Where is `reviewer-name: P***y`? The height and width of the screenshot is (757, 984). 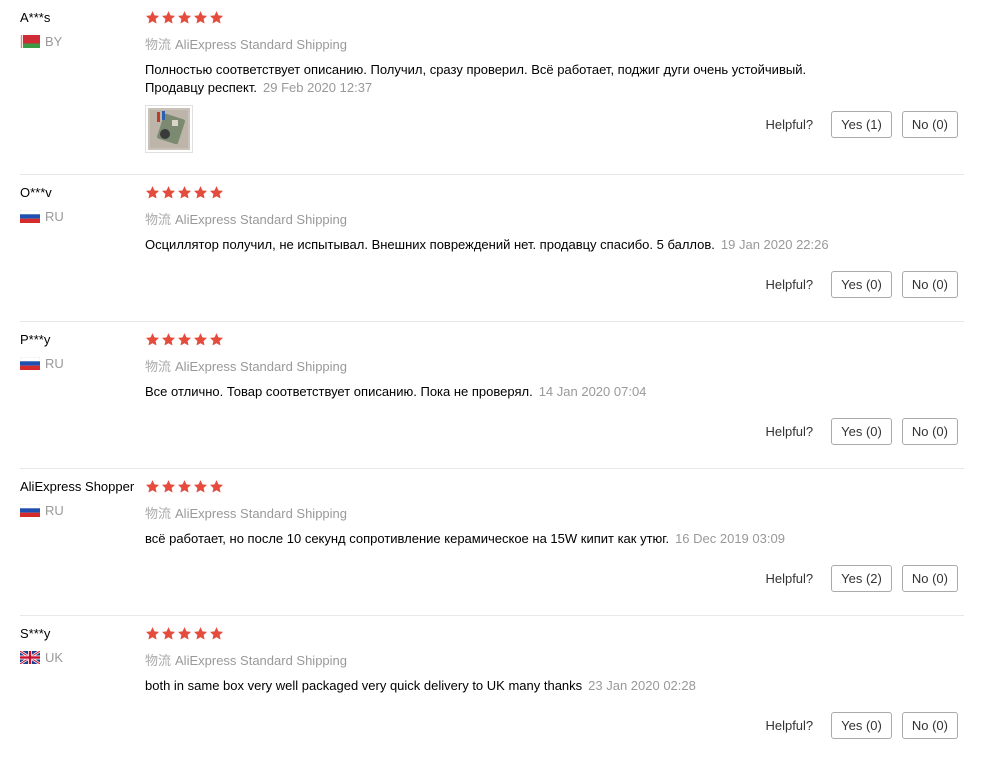
reviewer-name: P***y is located at coordinates (35, 339).